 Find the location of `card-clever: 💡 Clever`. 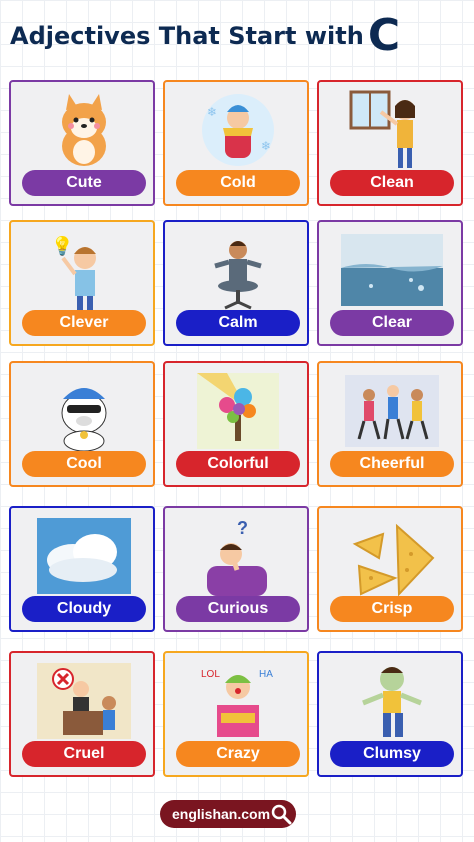

card-clever: 💡 Clever is located at coordinates (82, 283).